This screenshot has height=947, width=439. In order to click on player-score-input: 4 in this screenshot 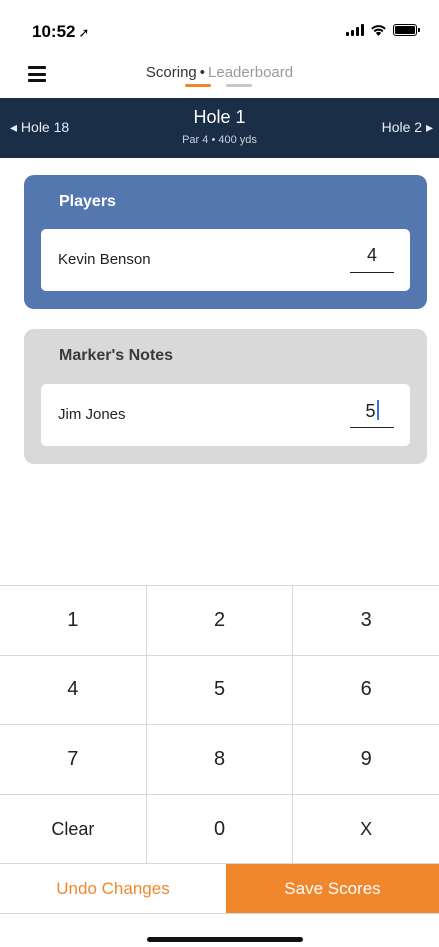, I will do `click(372, 259)`.